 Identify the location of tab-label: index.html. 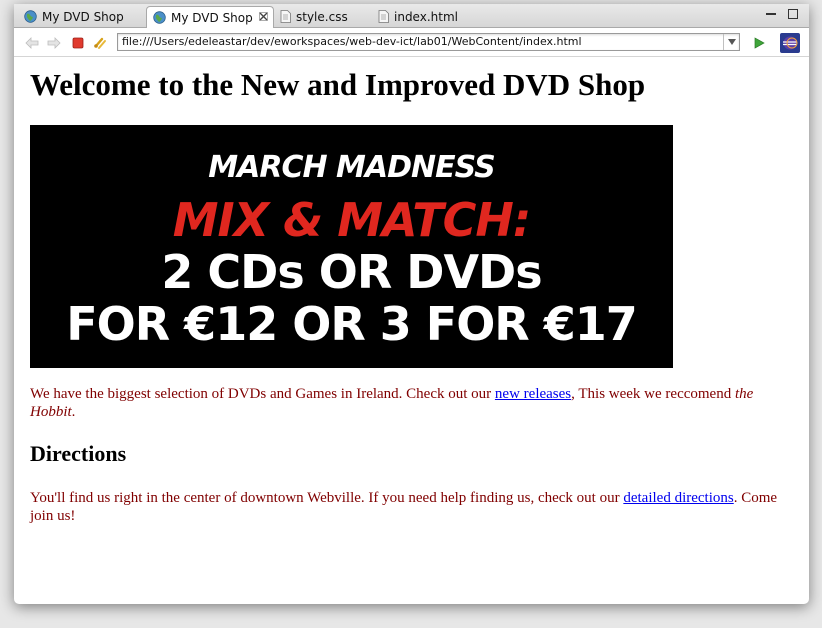
(426, 16).